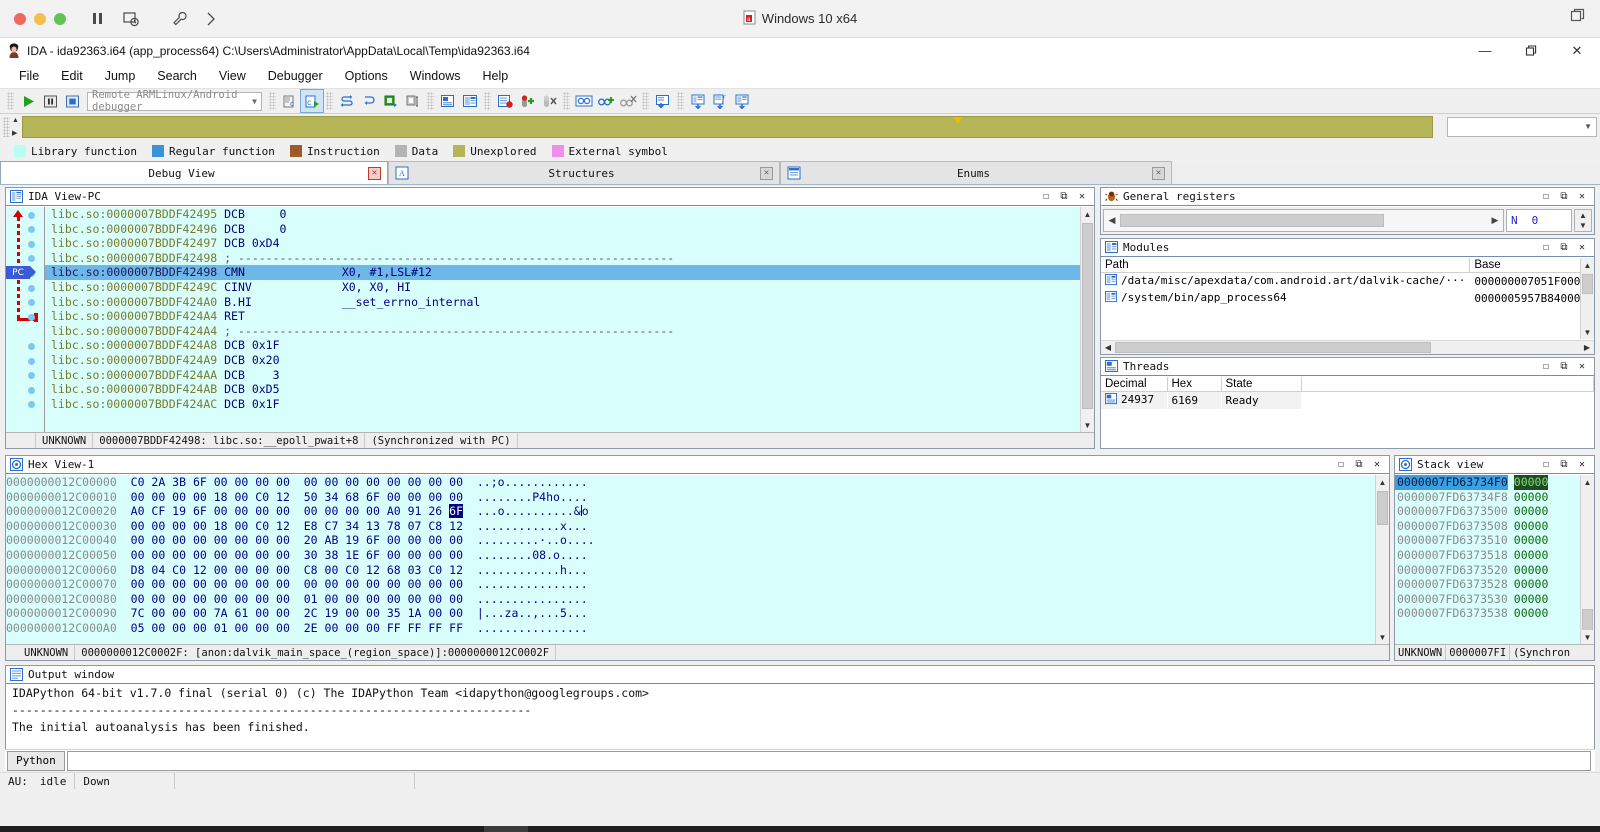 The width and height of the screenshot is (1600, 832). I want to click on navband-down-arrow: ▶, so click(16, 133).